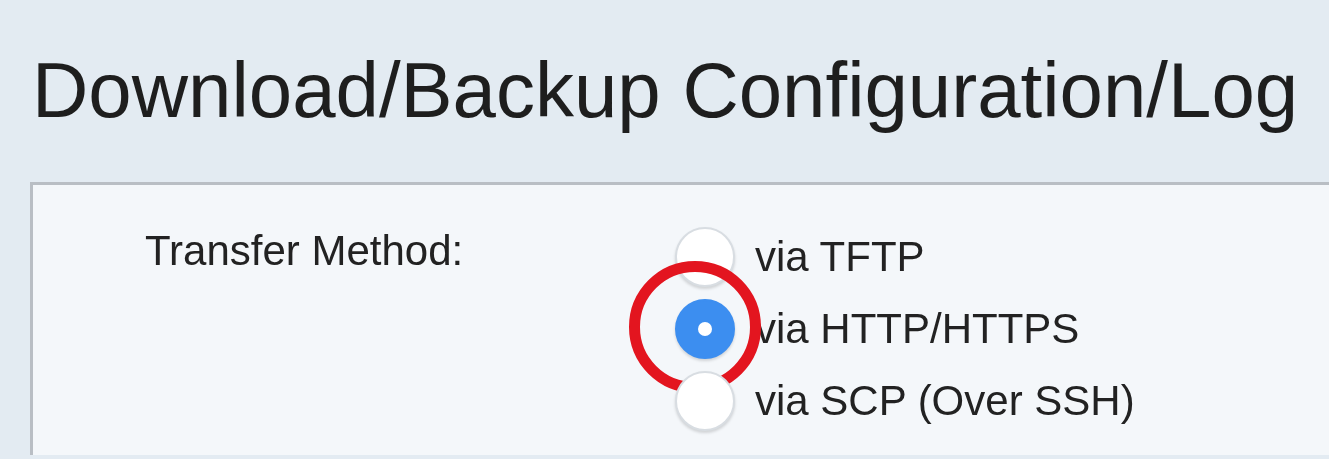 The image size is (1329, 459). Describe the element at coordinates (305, 251) in the screenshot. I see `field-label: Transfer Method:` at that location.